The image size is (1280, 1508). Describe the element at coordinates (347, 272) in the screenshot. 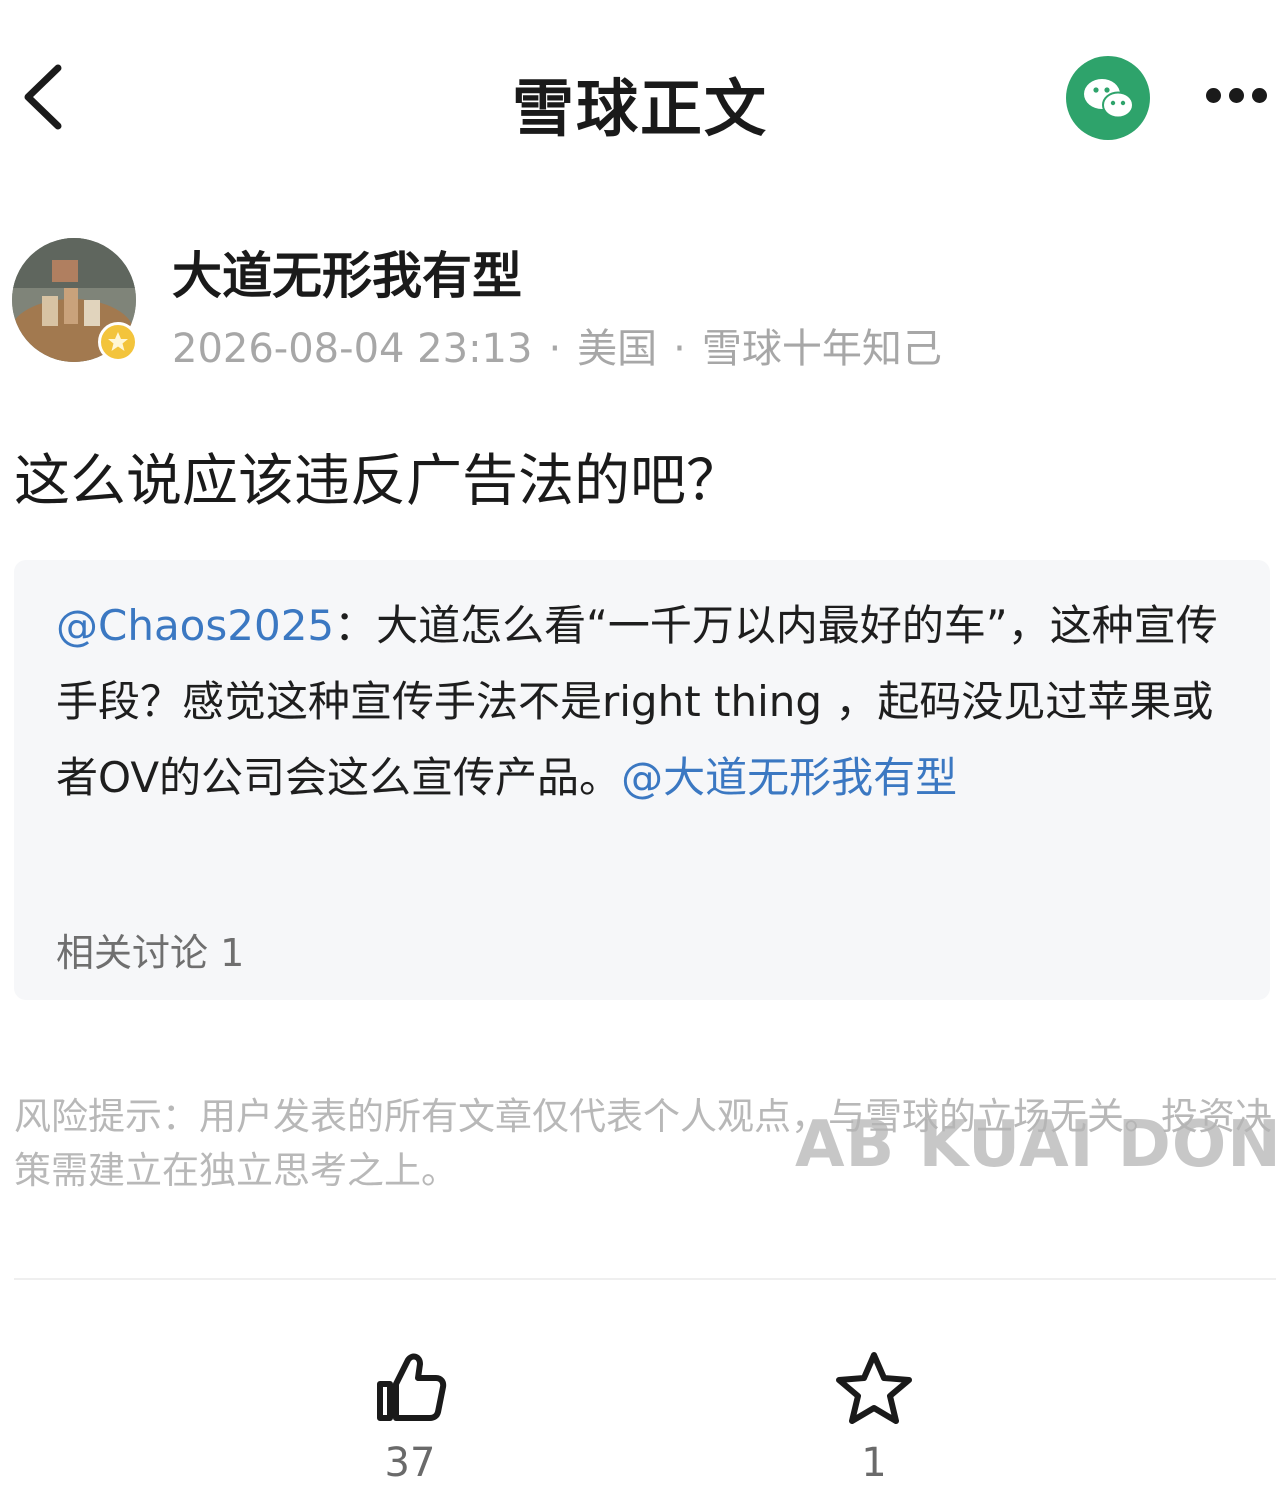

I see `author-name: 大道无形我有型` at that location.